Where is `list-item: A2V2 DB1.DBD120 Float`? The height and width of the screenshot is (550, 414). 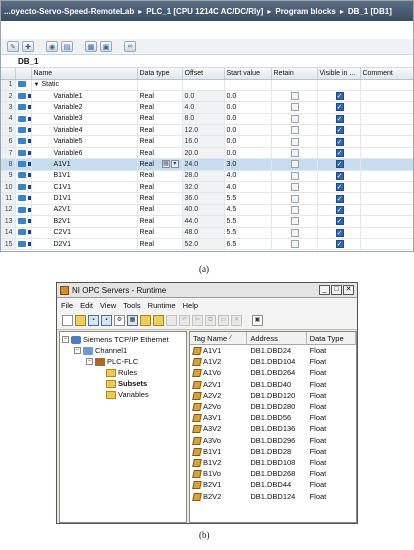 list-item: A2V2 DB1.DBD120 Float is located at coordinates (273, 395).